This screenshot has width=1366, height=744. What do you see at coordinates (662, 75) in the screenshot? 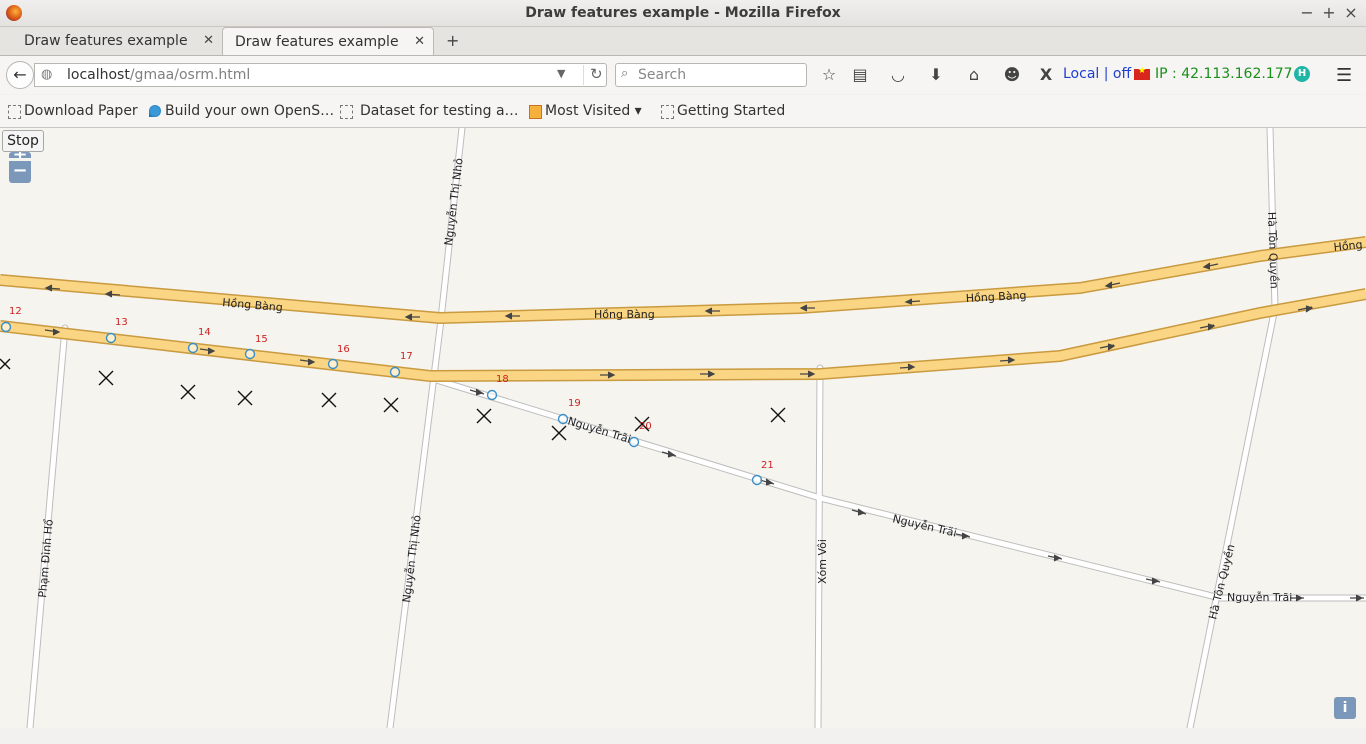
I see `search-placeholder: Search` at bounding box center [662, 75].